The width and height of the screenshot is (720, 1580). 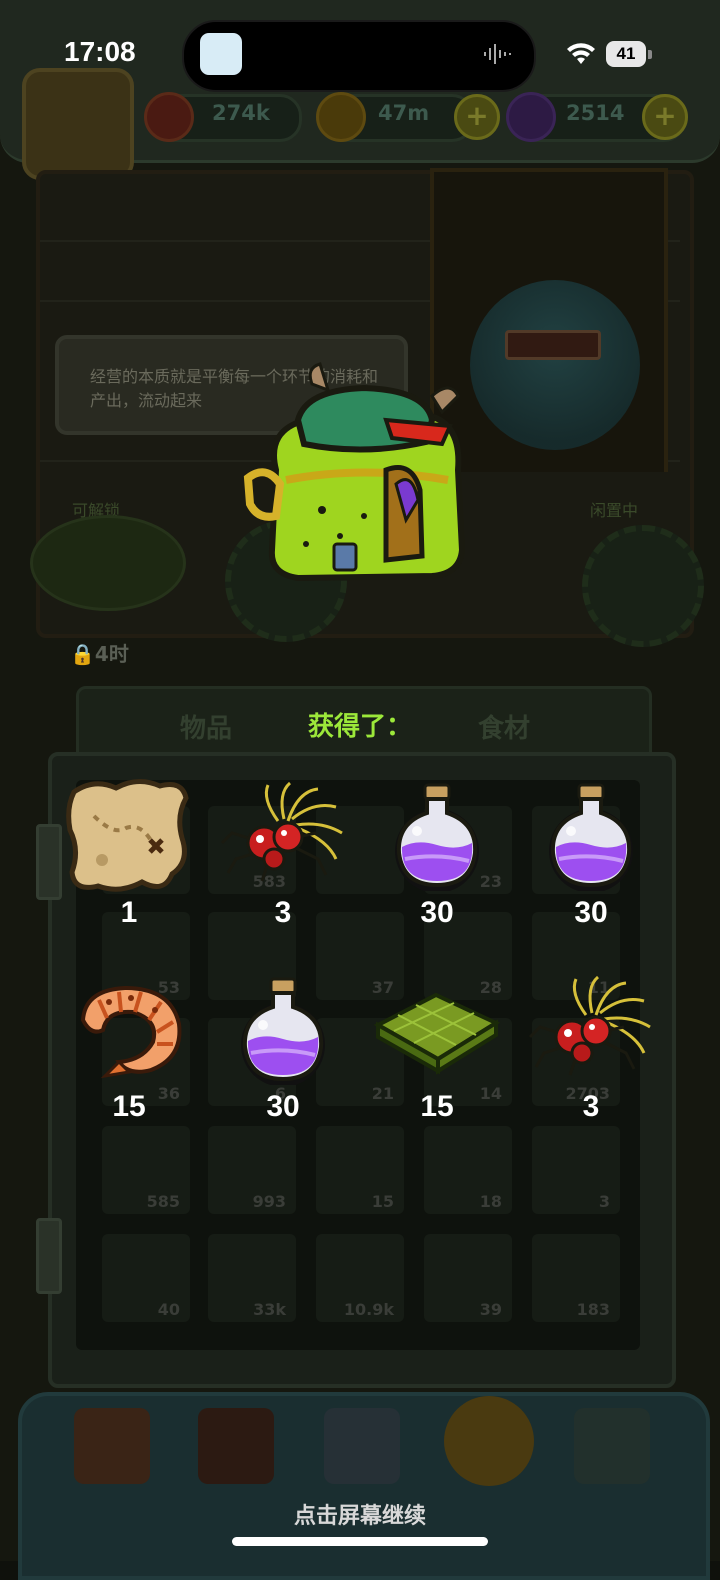 What do you see at coordinates (99, 654) in the screenshot?
I see `lock-timer: 🔒4时` at bounding box center [99, 654].